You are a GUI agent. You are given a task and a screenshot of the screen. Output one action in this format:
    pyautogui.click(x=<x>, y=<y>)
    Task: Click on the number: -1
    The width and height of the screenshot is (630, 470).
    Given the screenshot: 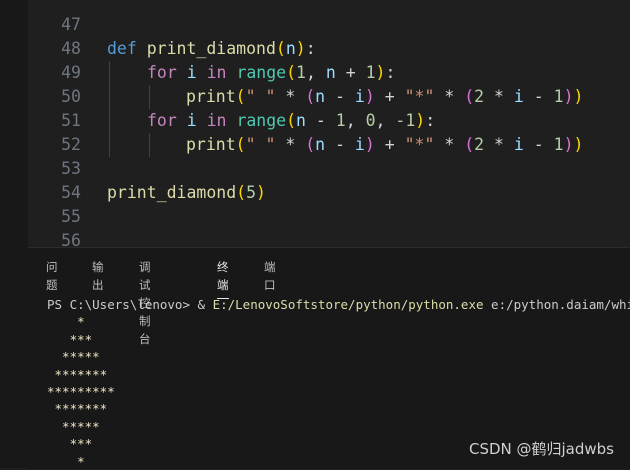 What is the action you would take?
    pyautogui.click(x=405, y=120)
    